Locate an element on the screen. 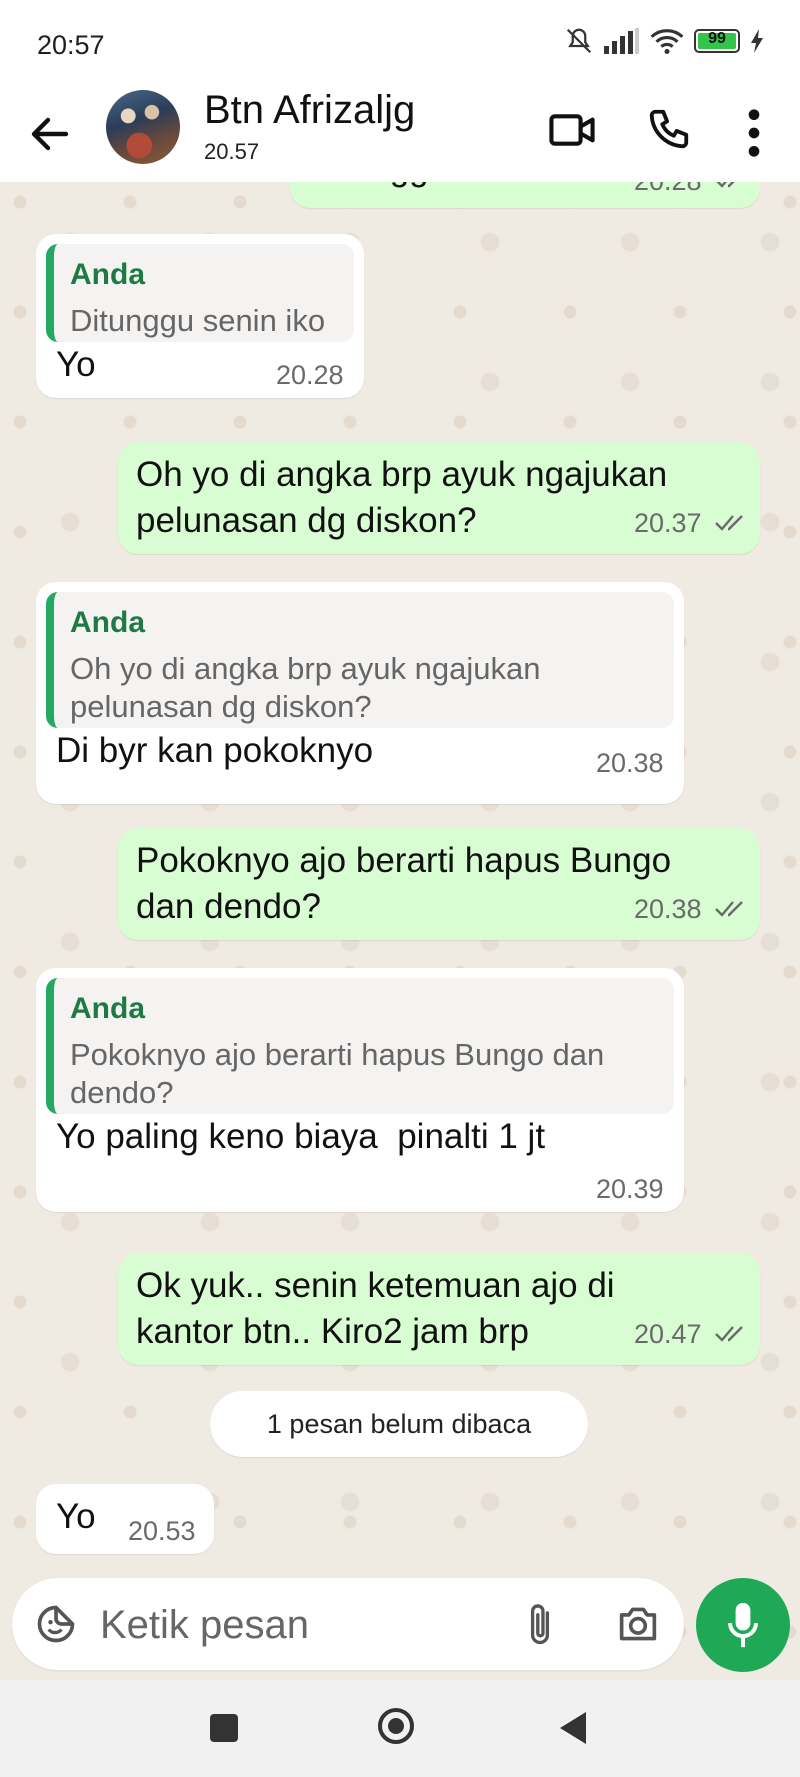 This screenshot has width=800, height=1777. message-outgoing: Ditunggu senin iko 20.28 is located at coordinates (525, 195).